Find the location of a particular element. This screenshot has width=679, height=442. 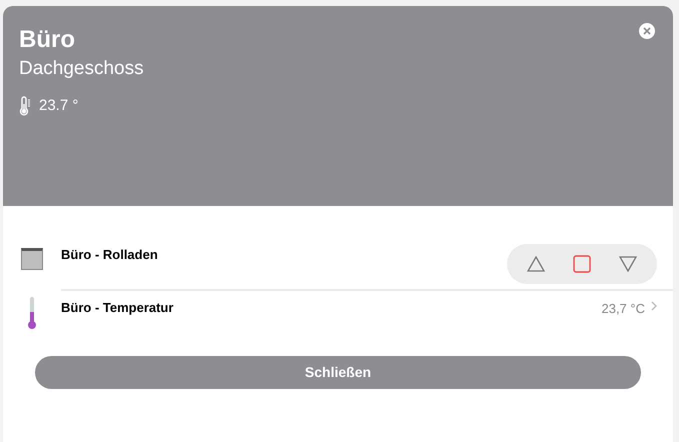

device-label: Büro - Rolladen is located at coordinates (109, 255).